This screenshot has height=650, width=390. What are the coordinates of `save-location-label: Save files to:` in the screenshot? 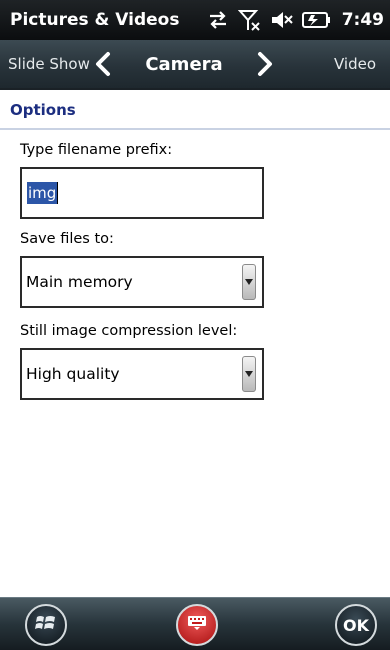 It's located at (67, 239).